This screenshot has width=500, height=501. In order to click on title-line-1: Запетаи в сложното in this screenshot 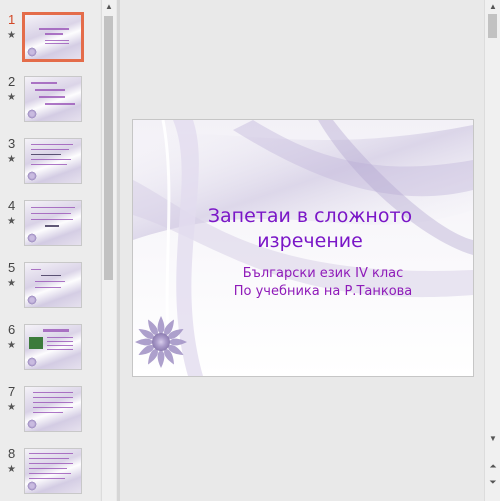, I will do `click(310, 216)`.